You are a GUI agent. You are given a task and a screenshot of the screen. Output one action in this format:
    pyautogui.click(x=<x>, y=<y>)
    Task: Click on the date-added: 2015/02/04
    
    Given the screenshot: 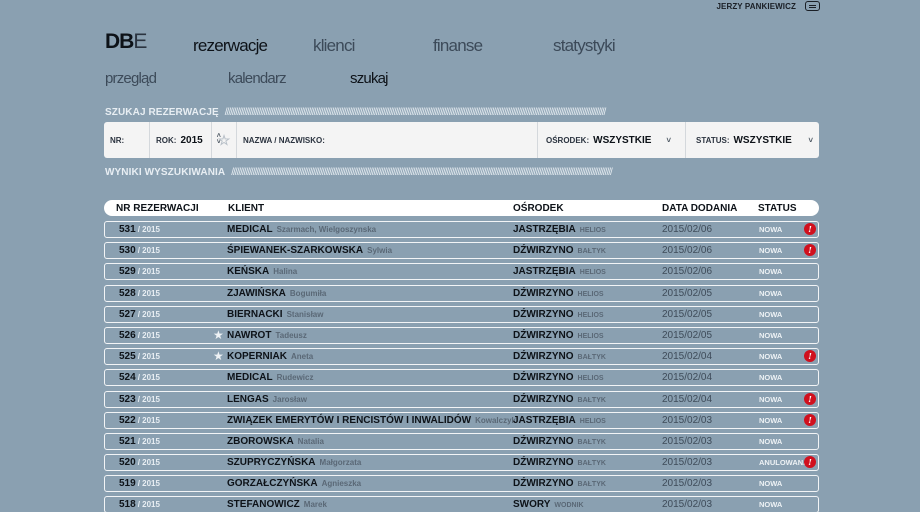 What is the action you would take?
    pyautogui.click(x=687, y=378)
    